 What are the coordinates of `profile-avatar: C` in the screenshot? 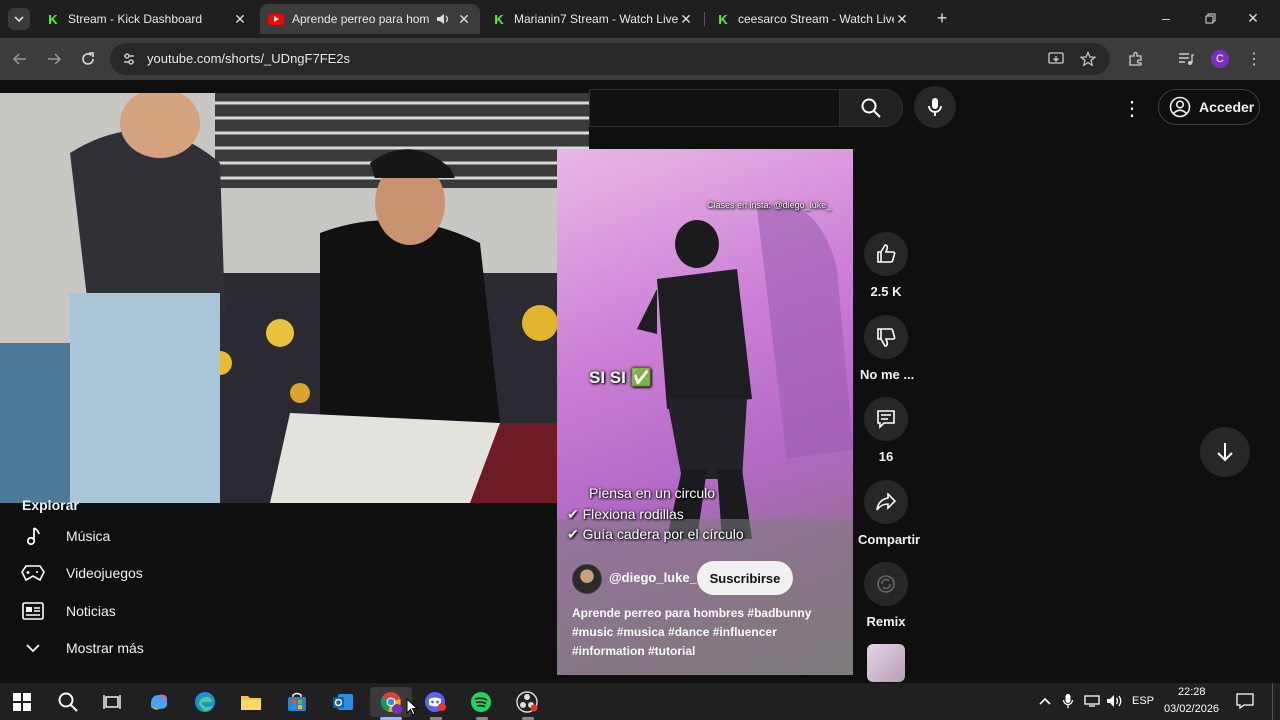 It's located at (1220, 59).